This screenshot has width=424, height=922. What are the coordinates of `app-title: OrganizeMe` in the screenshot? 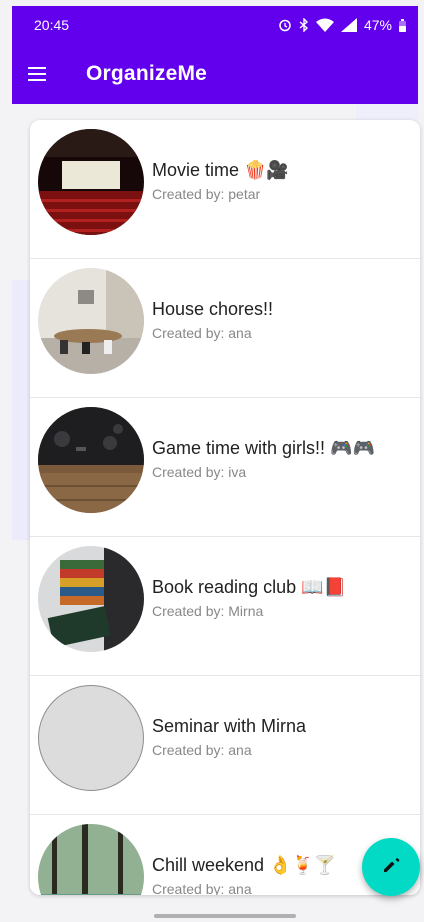 It's located at (147, 73).